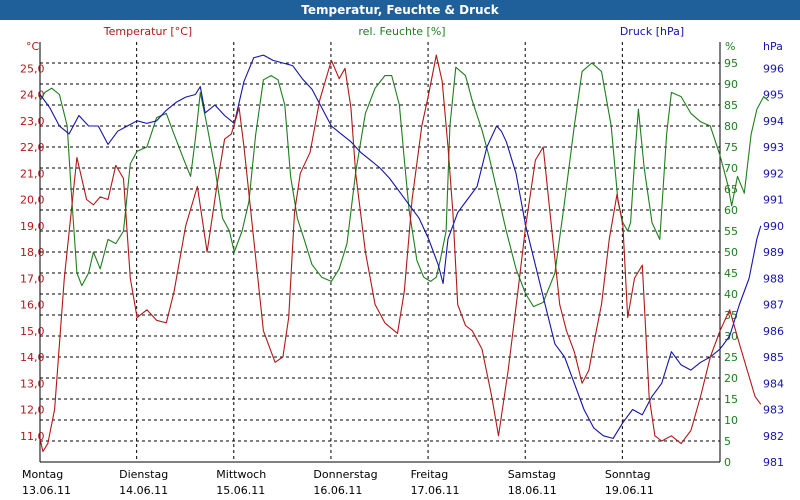 Image resolution: width=800 pixels, height=500 pixels. I want to click on temp-tick-label: 17,0, so click(32, 278).